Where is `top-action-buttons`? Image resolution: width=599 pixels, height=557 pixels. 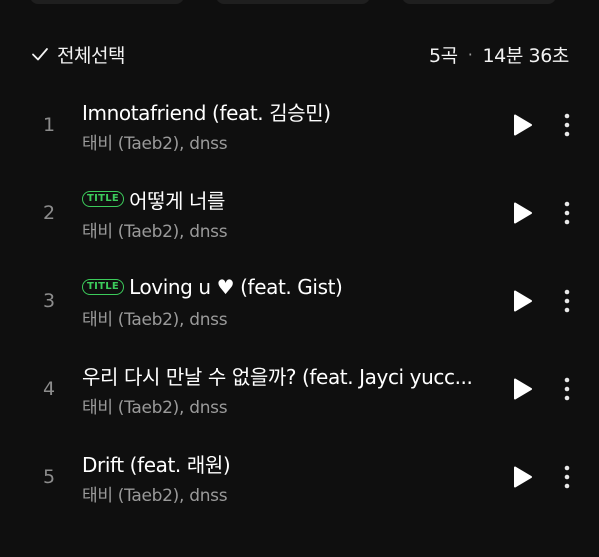
top-action-buttons is located at coordinates (300, 2).